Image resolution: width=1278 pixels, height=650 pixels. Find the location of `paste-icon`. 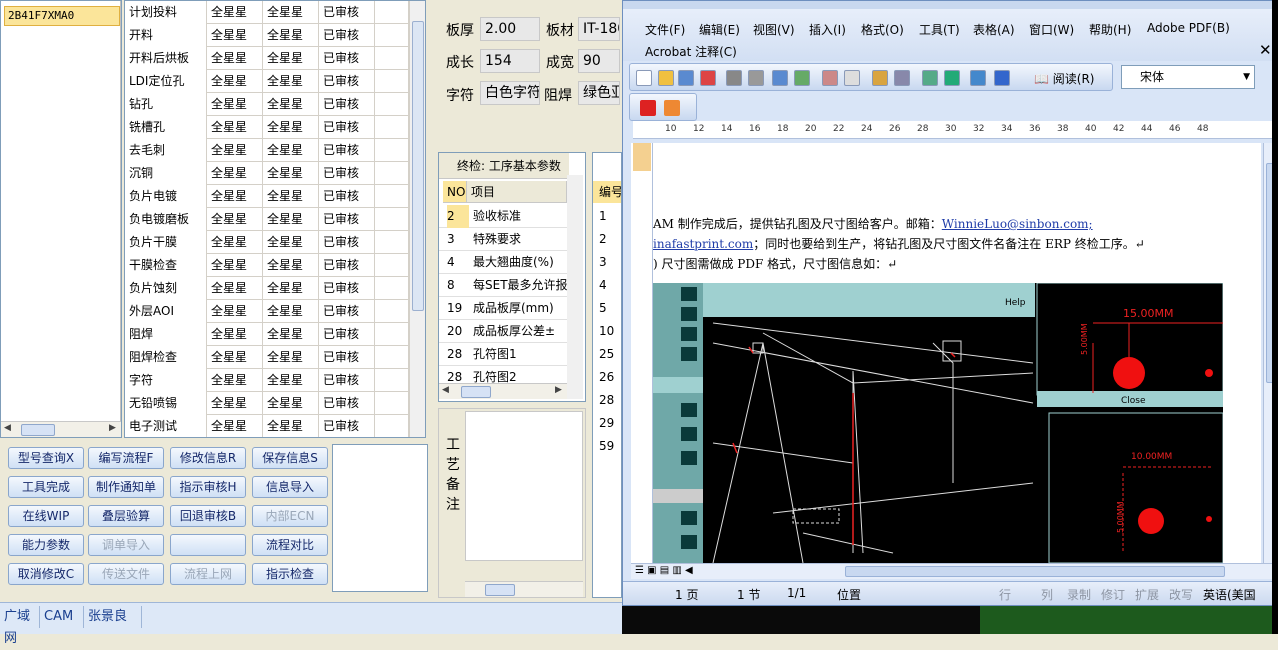

paste-icon is located at coordinates (852, 78).